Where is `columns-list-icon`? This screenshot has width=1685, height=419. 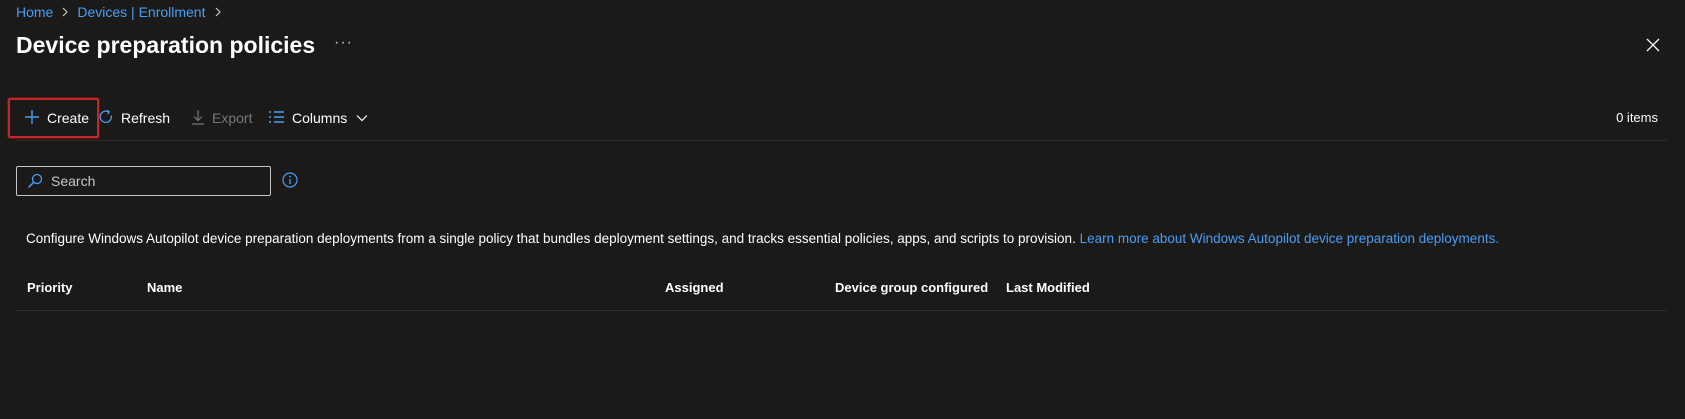
columns-list-icon is located at coordinates (276, 118).